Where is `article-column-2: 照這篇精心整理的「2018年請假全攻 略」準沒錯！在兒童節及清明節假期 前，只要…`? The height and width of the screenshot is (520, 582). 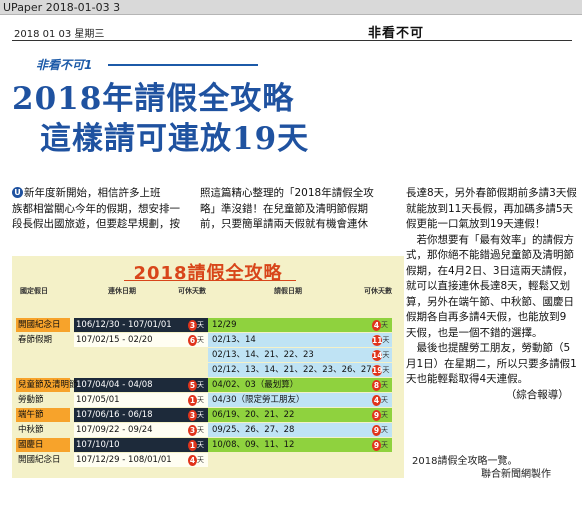 article-column-2: 照這篇精心整理的「2018年請假全攻 略」準沒錯！在兒童節及清明節假期 前，只要… is located at coordinates (290, 209).